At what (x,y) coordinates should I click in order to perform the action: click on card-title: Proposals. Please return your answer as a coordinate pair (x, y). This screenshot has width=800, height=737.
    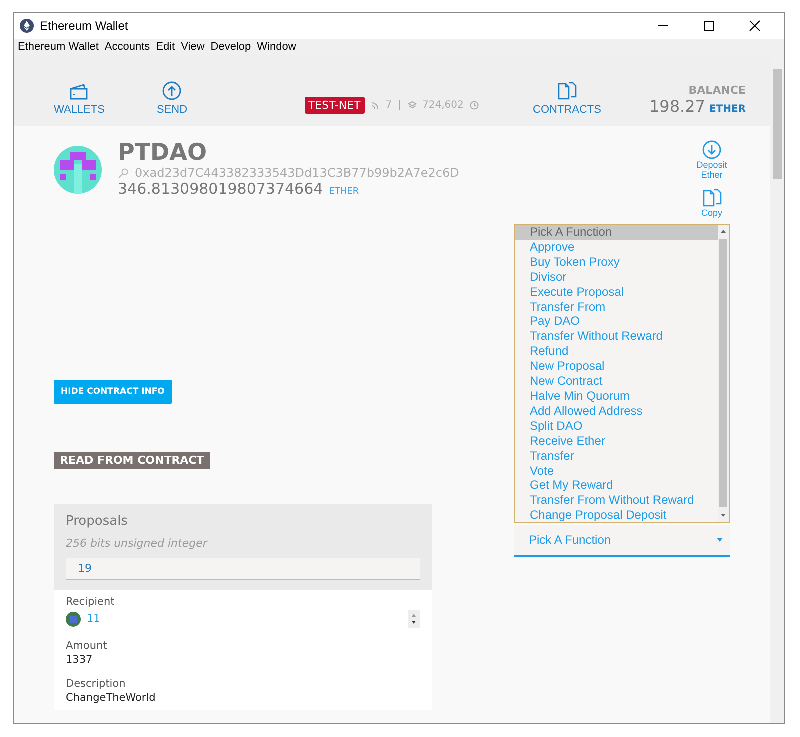
    Looking at the image, I should click on (97, 521).